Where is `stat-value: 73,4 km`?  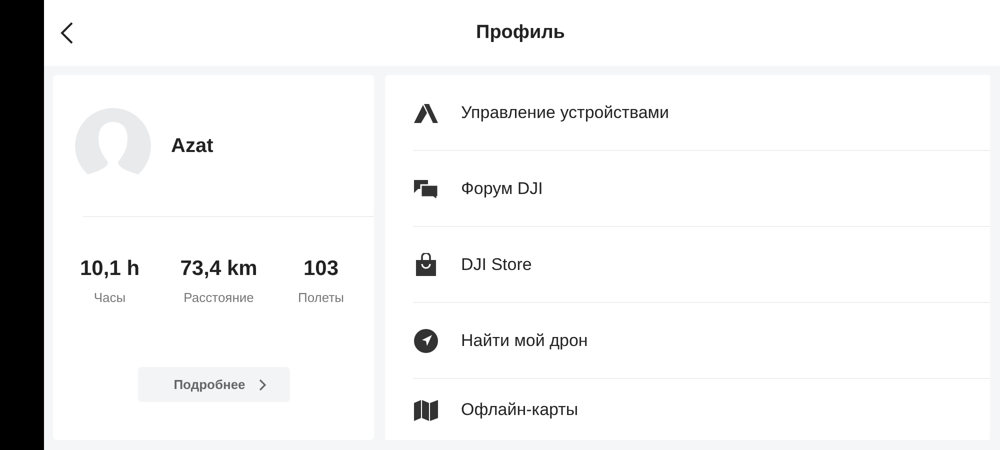 stat-value: 73,4 km is located at coordinates (219, 269).